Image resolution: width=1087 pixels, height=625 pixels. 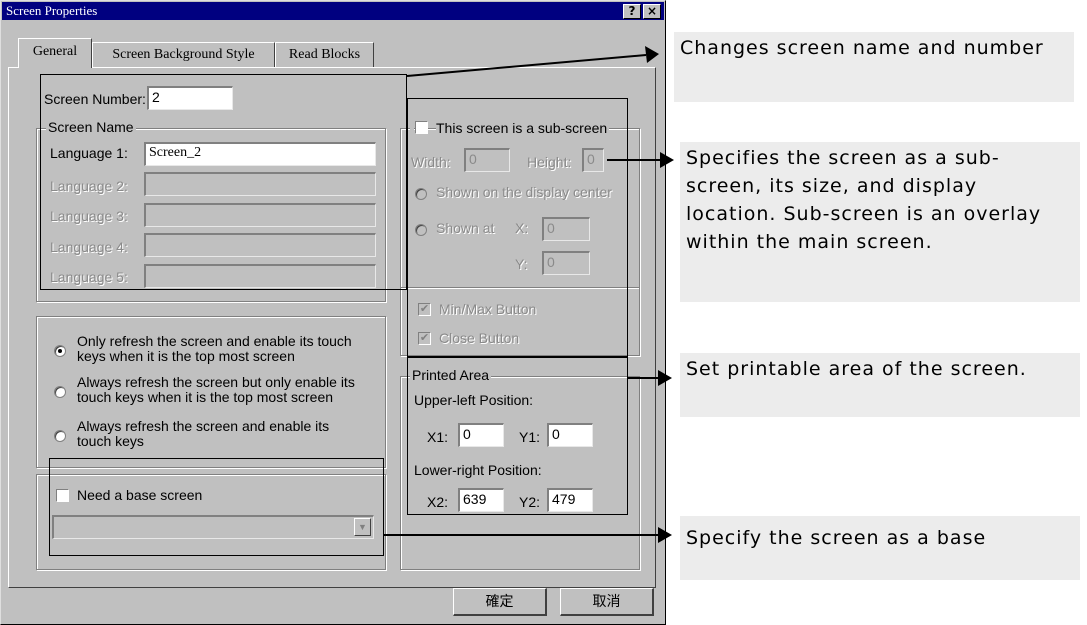 What do you see at coordinates (55, 53) in the screenshot?
I see `tab-general: General` at bounding box center [55, 53].